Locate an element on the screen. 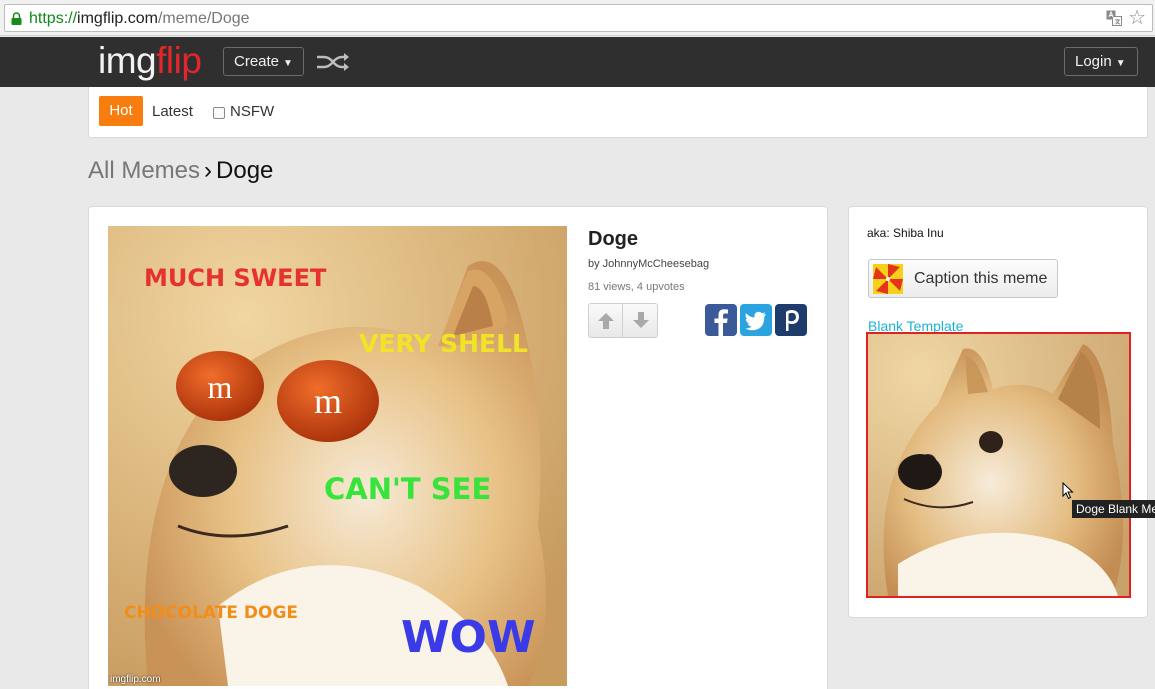  meme-caption: CAN'T SEE is located at coordinates (408, 489).